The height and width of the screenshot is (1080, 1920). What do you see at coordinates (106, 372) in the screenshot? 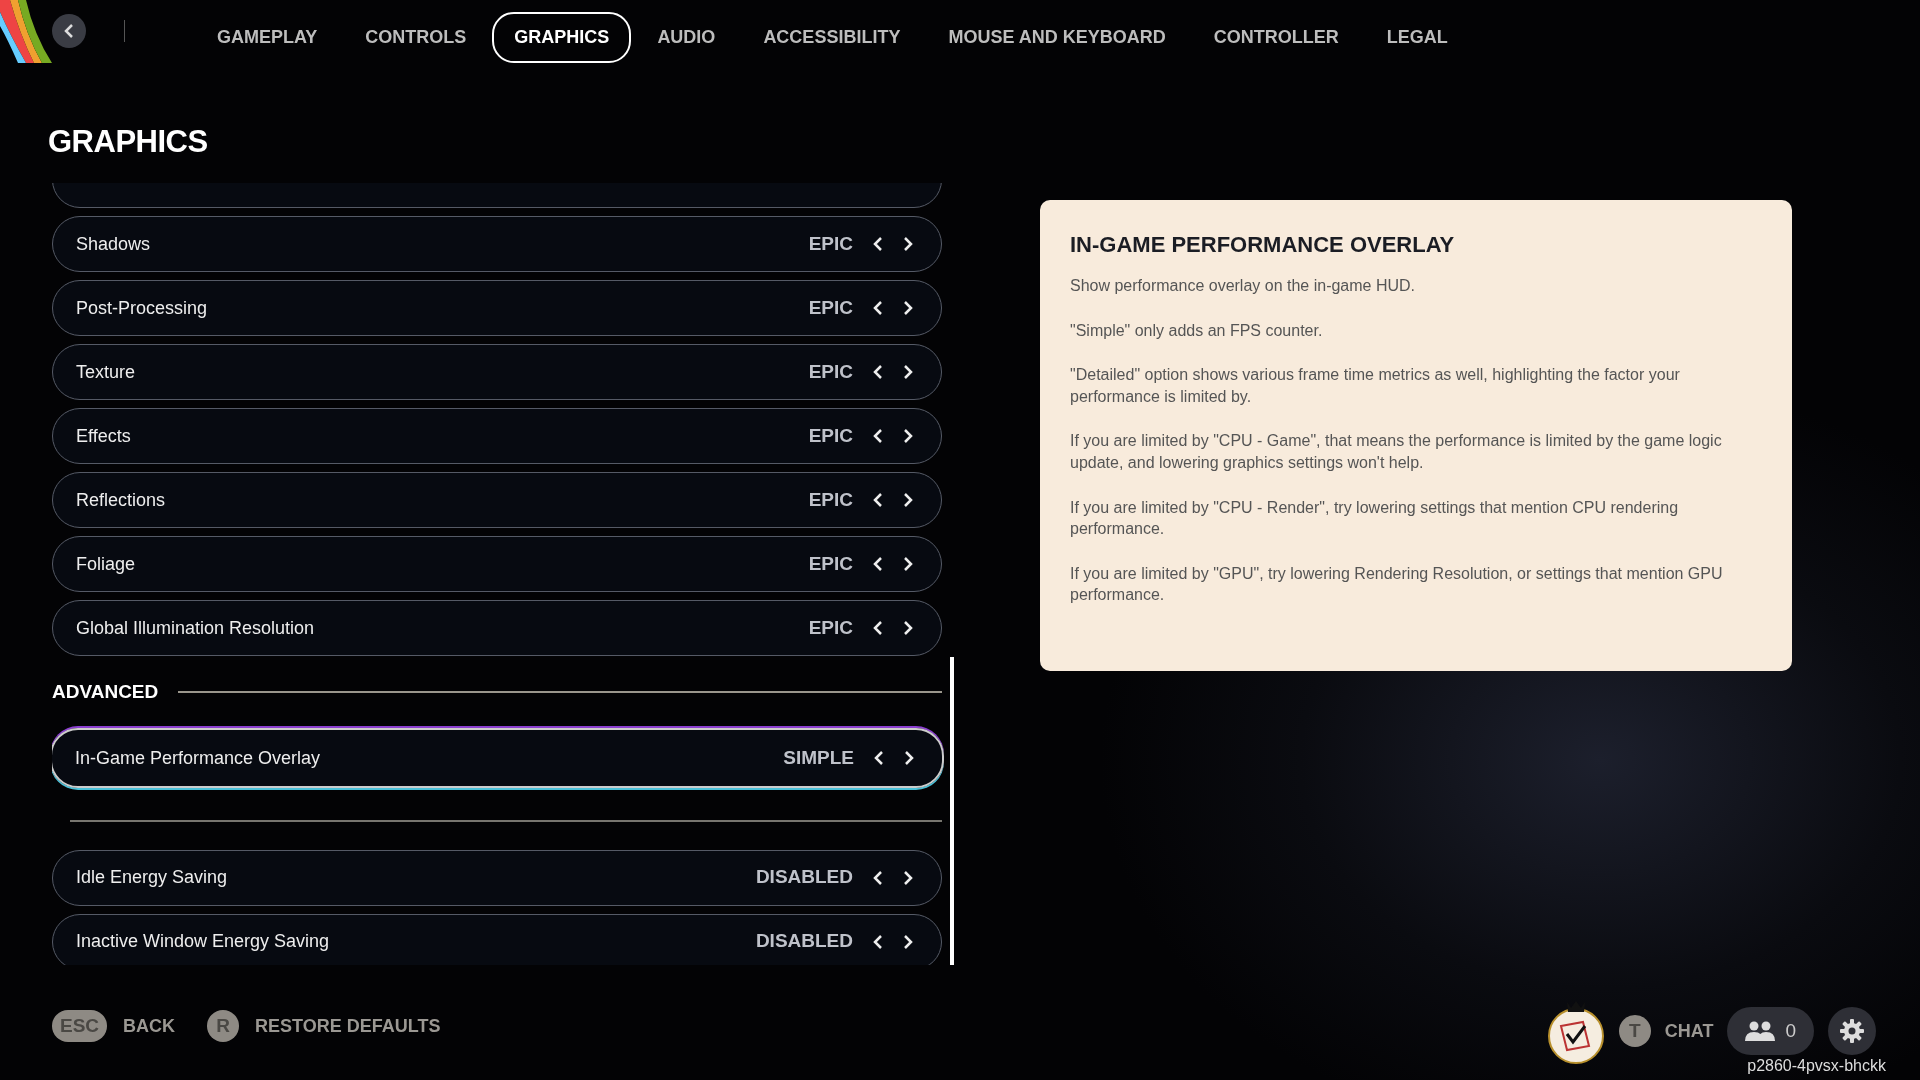
I see `setting-label: Texture` at bounding box center [106, 372].